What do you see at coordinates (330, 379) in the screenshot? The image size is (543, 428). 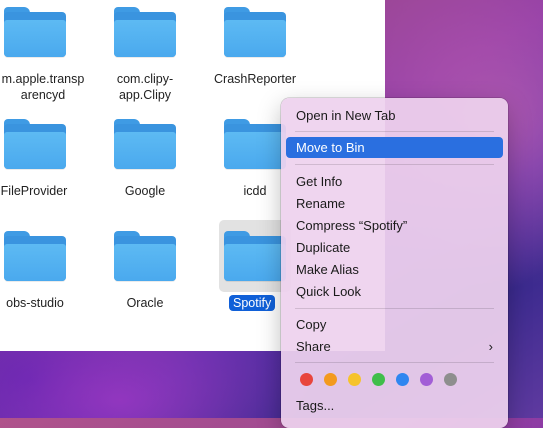 I see `tag-orange` at bounding box center [330, 379].